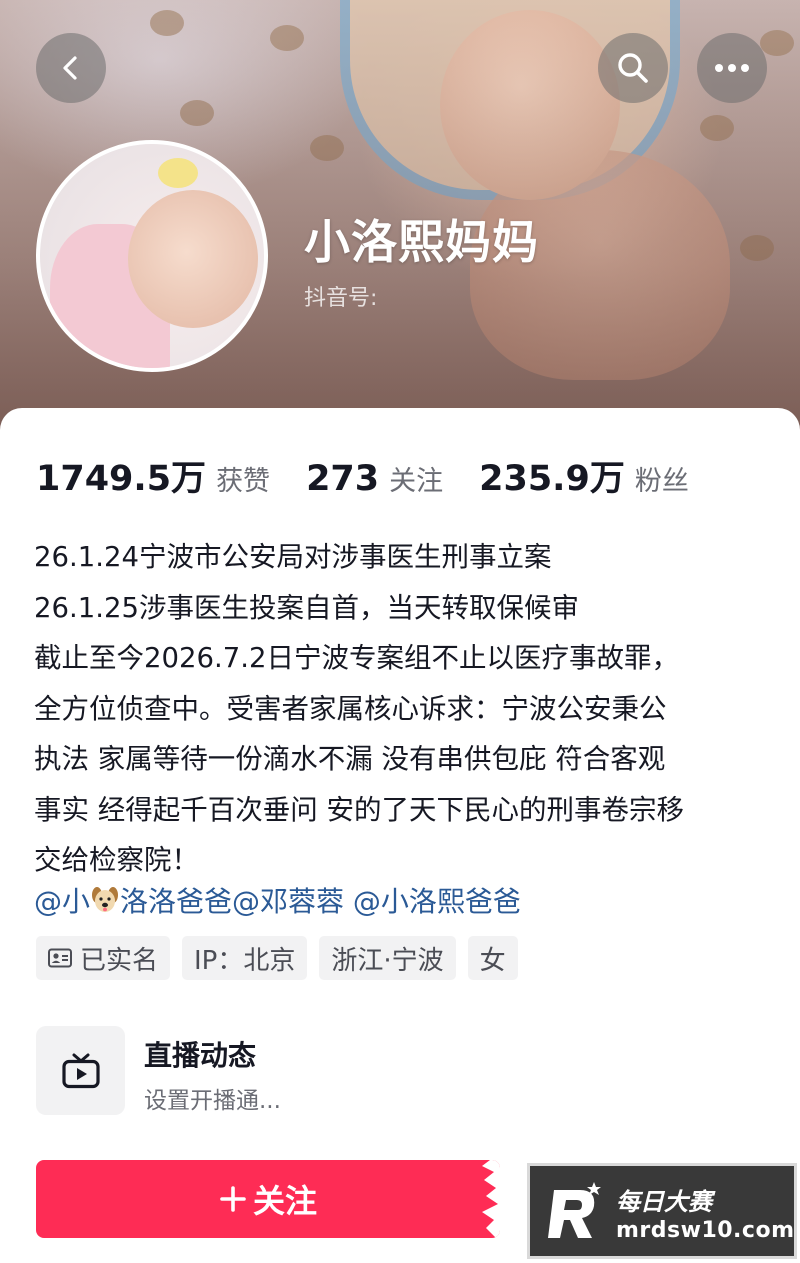 The width and height of the screenshot is (800, 1263). I want to click on watermark-url: mrdsw10.com, so click(705, 1230).